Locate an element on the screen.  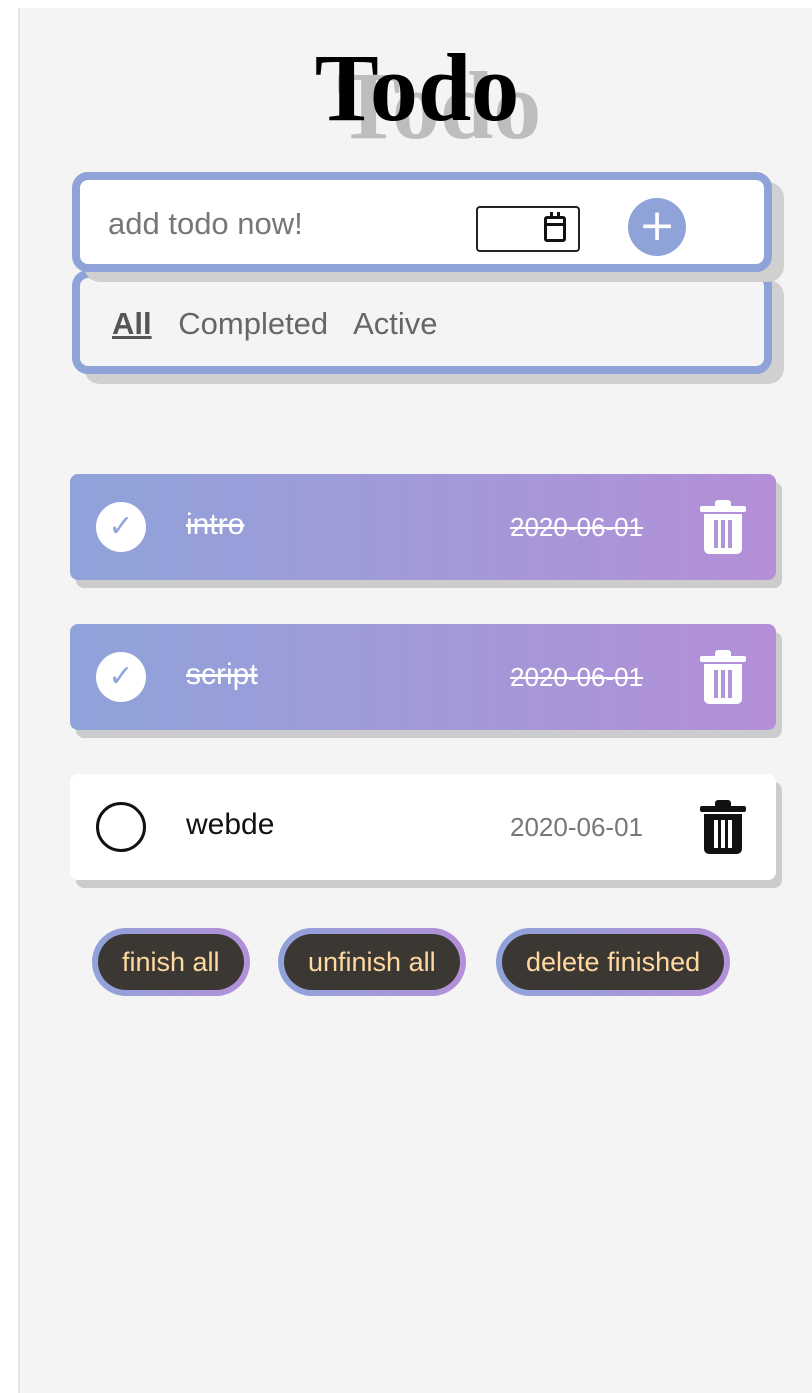
todo-name: webde is located at coordinates (230, 824).